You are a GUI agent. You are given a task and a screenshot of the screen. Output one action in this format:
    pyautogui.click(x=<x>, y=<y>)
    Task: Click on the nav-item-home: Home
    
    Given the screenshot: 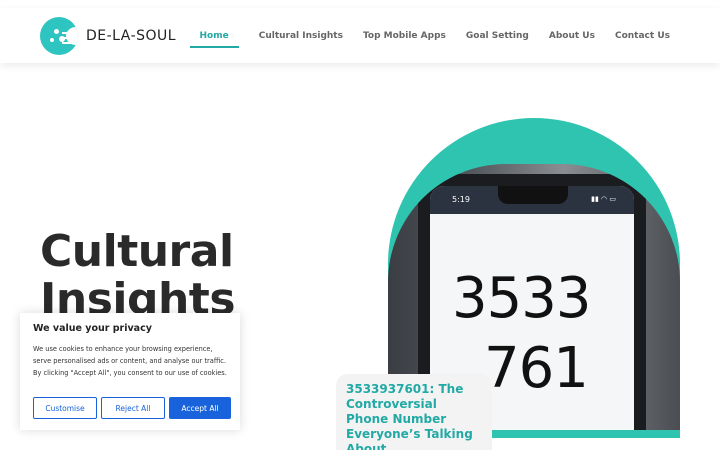 What is the action you would take?
    pyautogui.click(x=214, y=37)
    